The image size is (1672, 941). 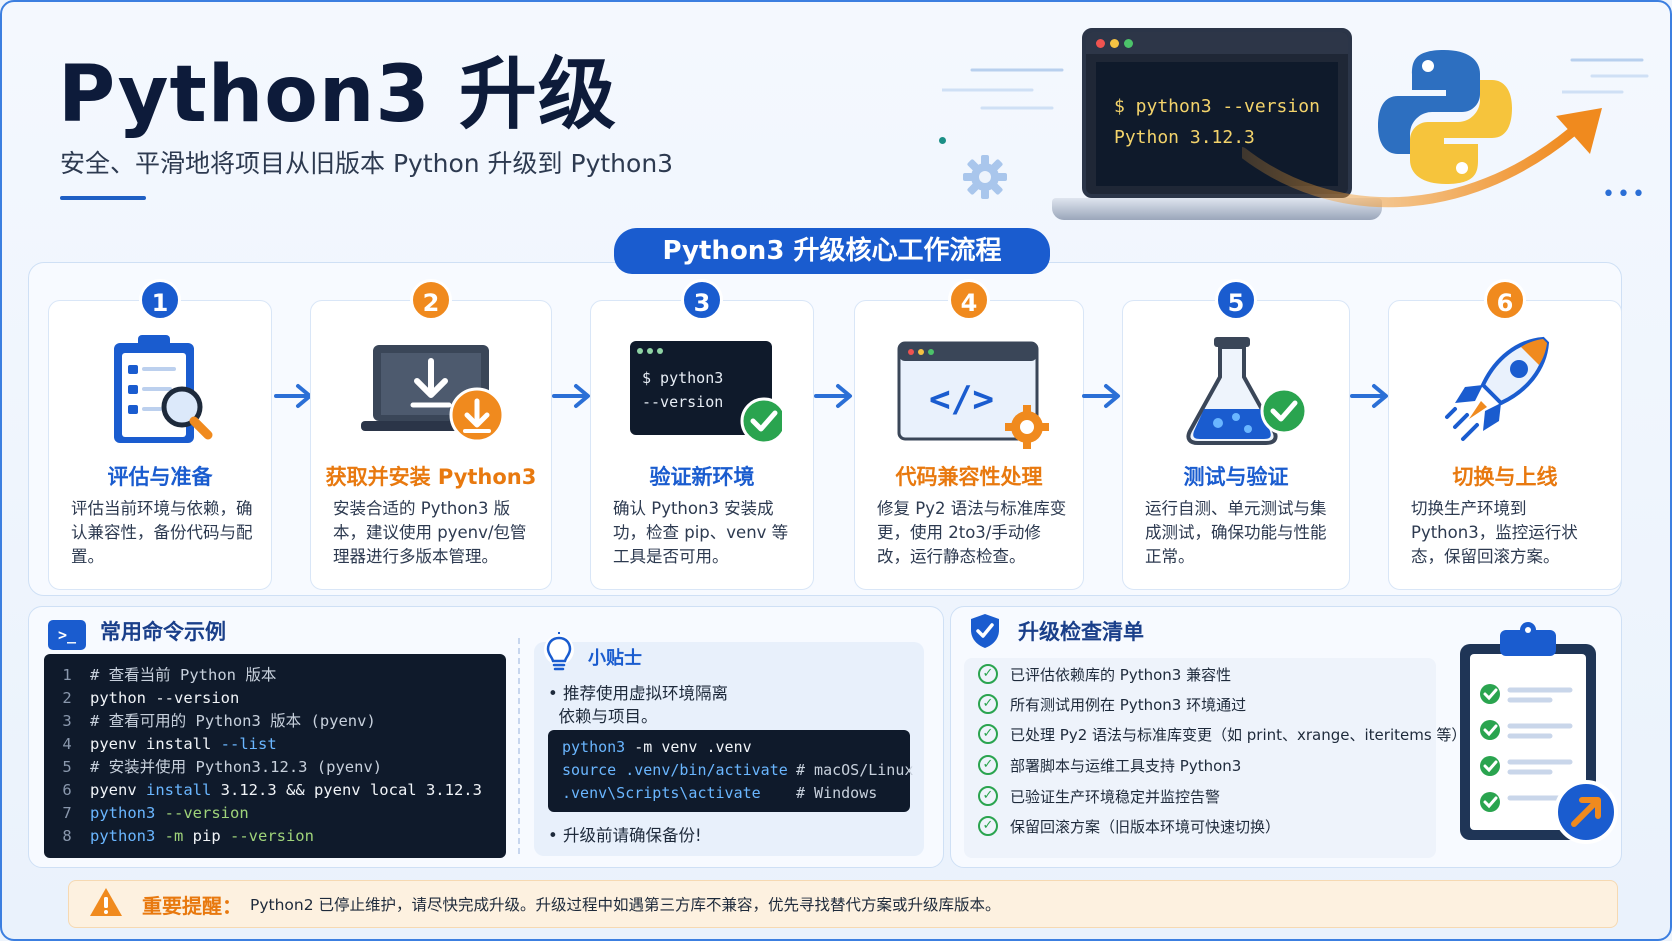 I want to click on terminal-check-icon: $ python3 --version, so click(x=706, y=393).